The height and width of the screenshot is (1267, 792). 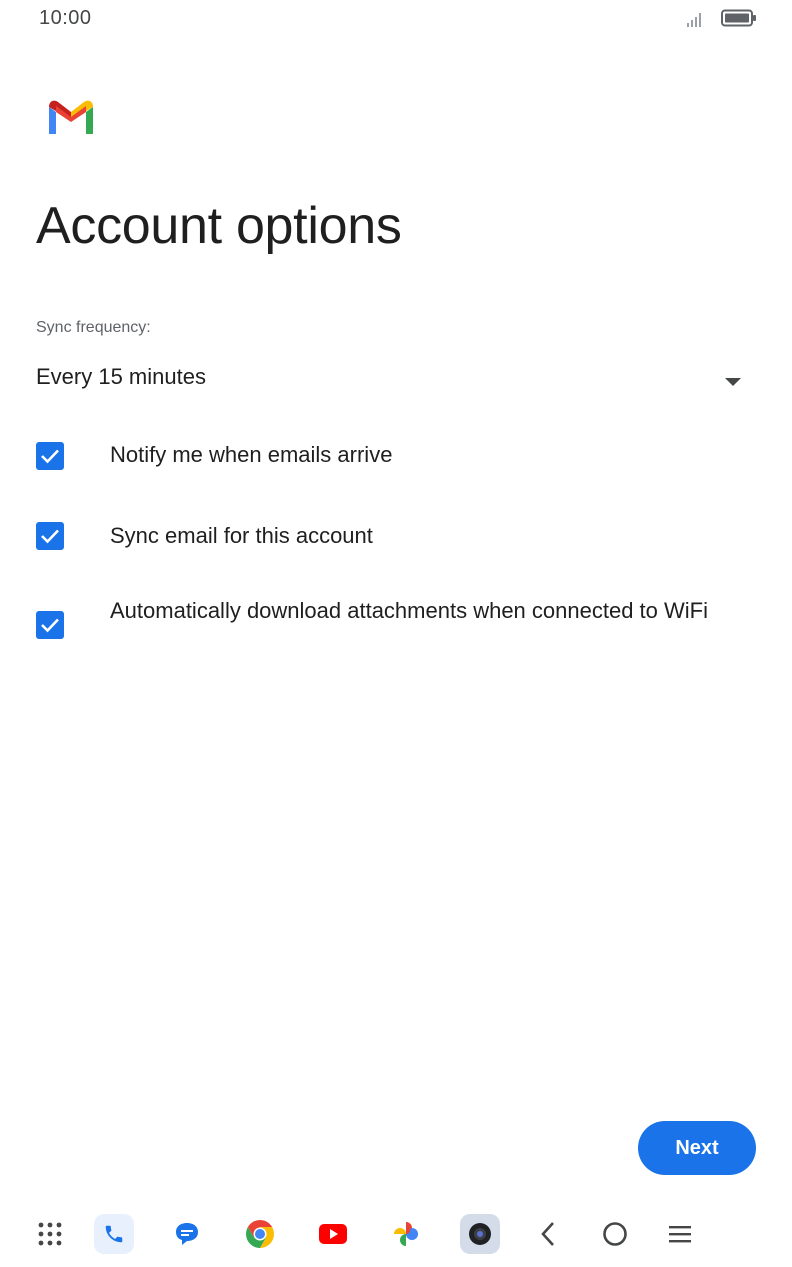 What do you see at coordinates (696, 21) in the screenshot?
I see `signal-icon` at bounding box center [696, 21].